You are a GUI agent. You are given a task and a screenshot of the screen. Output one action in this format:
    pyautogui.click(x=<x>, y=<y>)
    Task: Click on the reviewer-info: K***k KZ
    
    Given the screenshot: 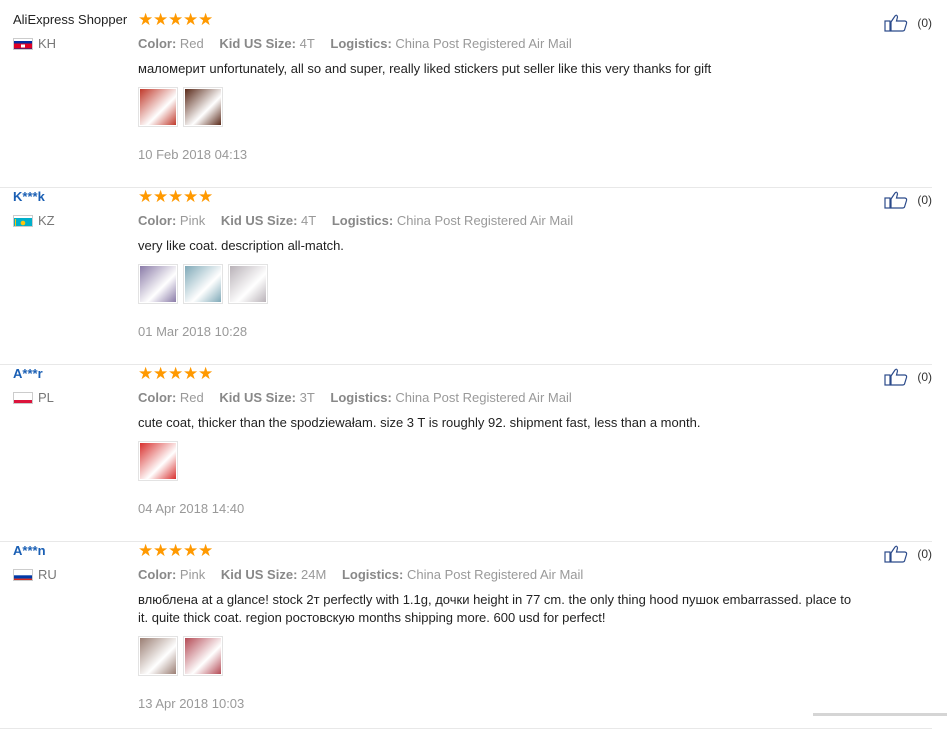 What is the action you would take?
    pyautogui.click(x=75, y=208)
    